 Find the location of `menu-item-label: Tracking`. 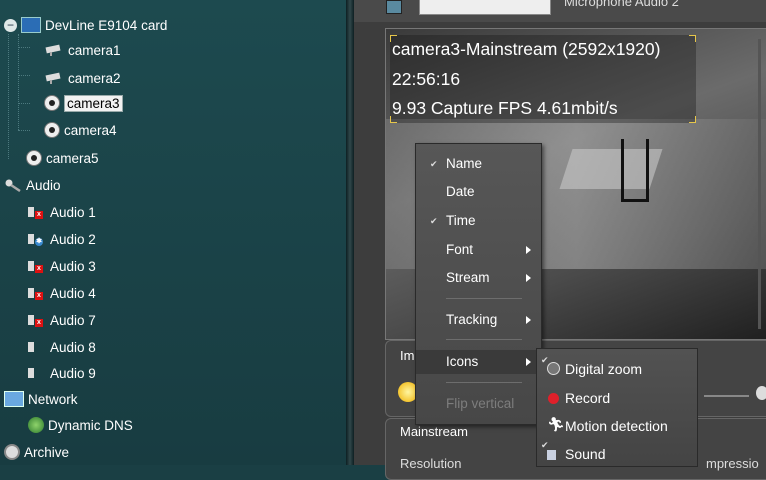

menu-item-label: Tracking is located at coordinates (472, 319).